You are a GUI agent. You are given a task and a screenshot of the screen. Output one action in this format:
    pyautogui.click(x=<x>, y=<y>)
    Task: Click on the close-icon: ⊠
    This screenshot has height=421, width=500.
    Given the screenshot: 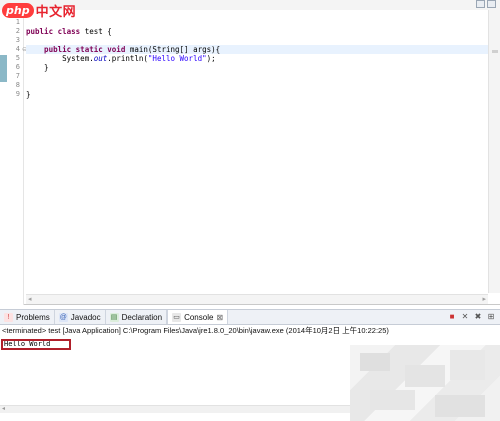 What is the action you would take?
    pyautogui.click(x=219, y=317)
    